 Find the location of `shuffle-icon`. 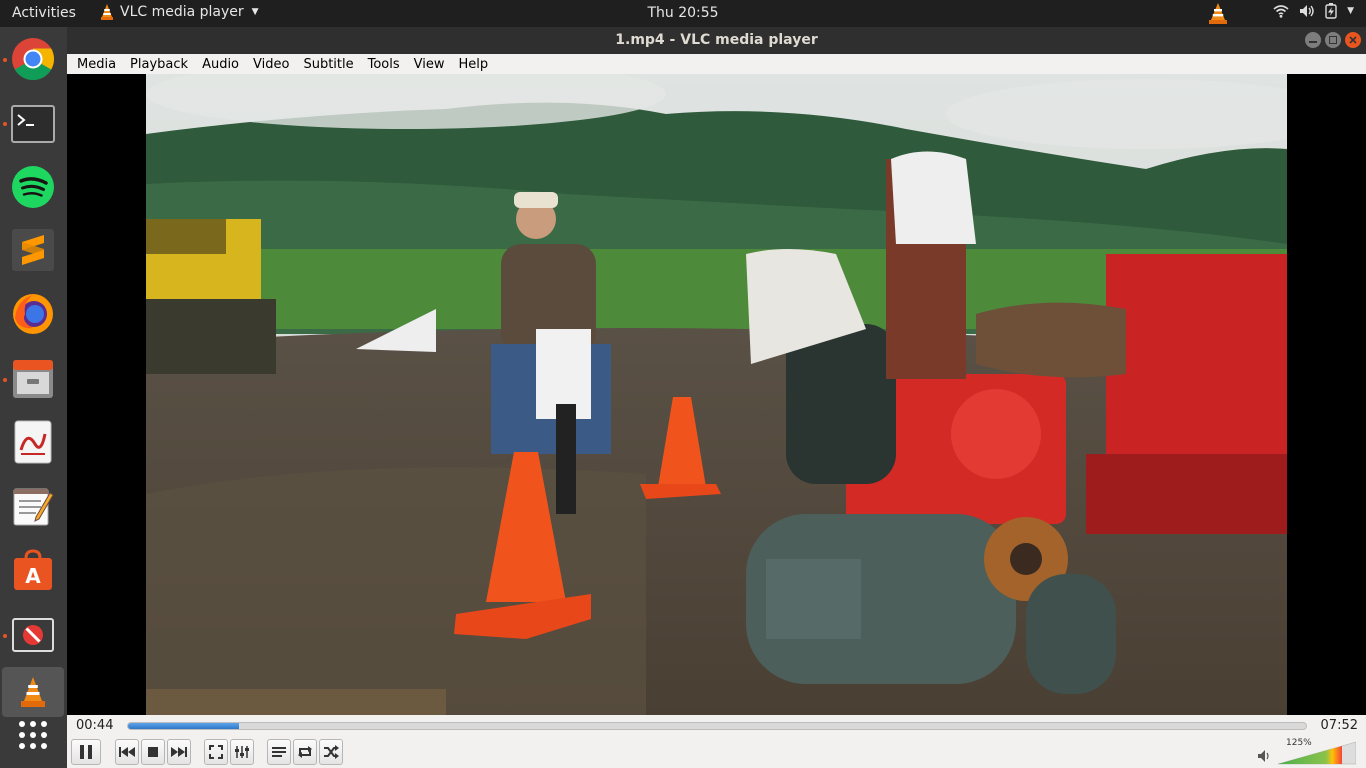

shuffle-icon is located at coordinates (331, 752).